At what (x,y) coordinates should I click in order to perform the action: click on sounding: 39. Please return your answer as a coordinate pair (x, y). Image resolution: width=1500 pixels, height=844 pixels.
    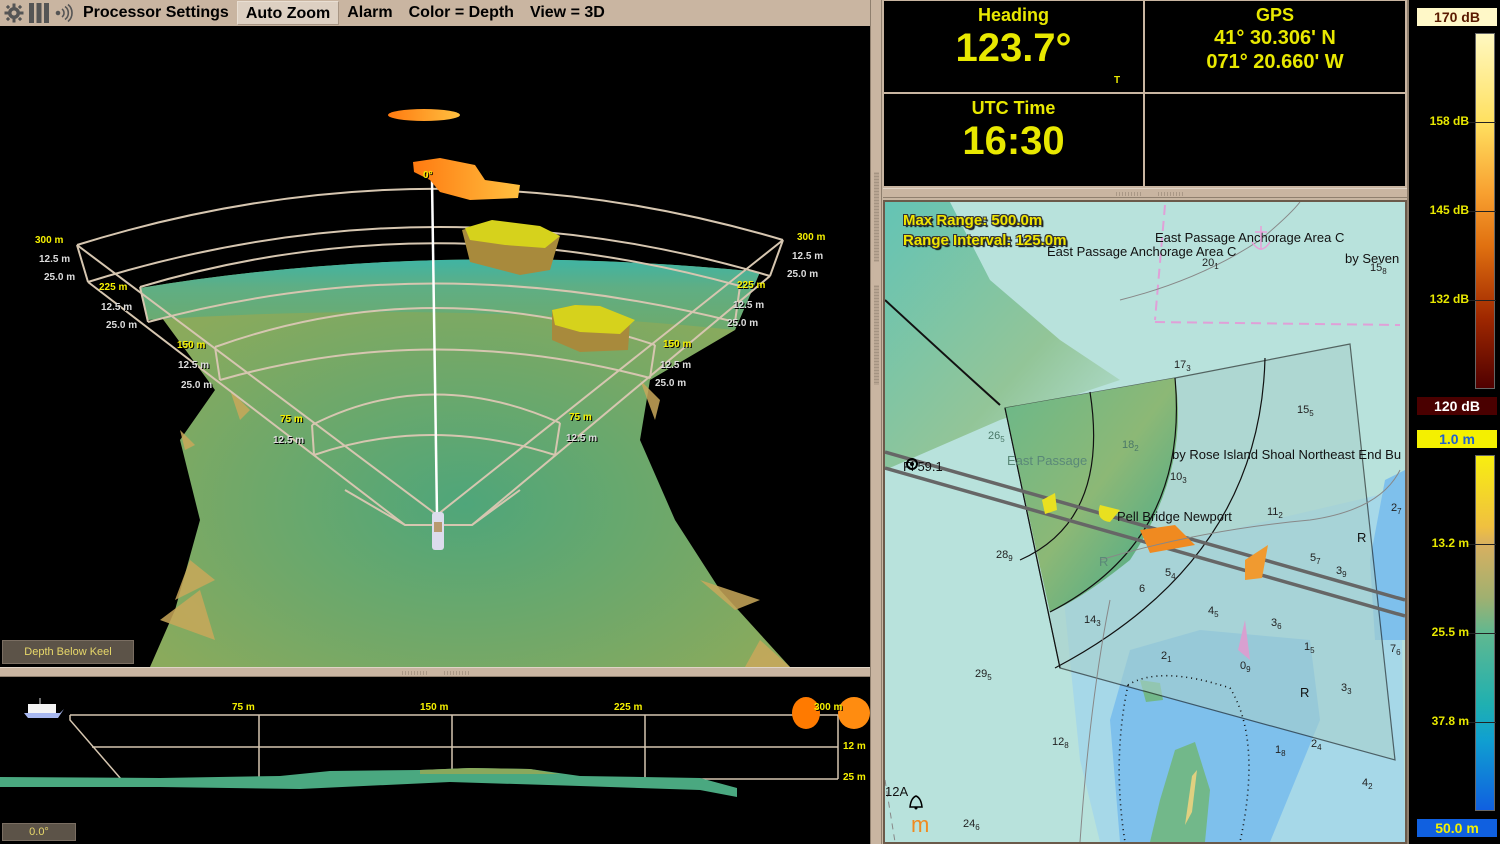
    Looking at the image, I should click on (1341, 572).